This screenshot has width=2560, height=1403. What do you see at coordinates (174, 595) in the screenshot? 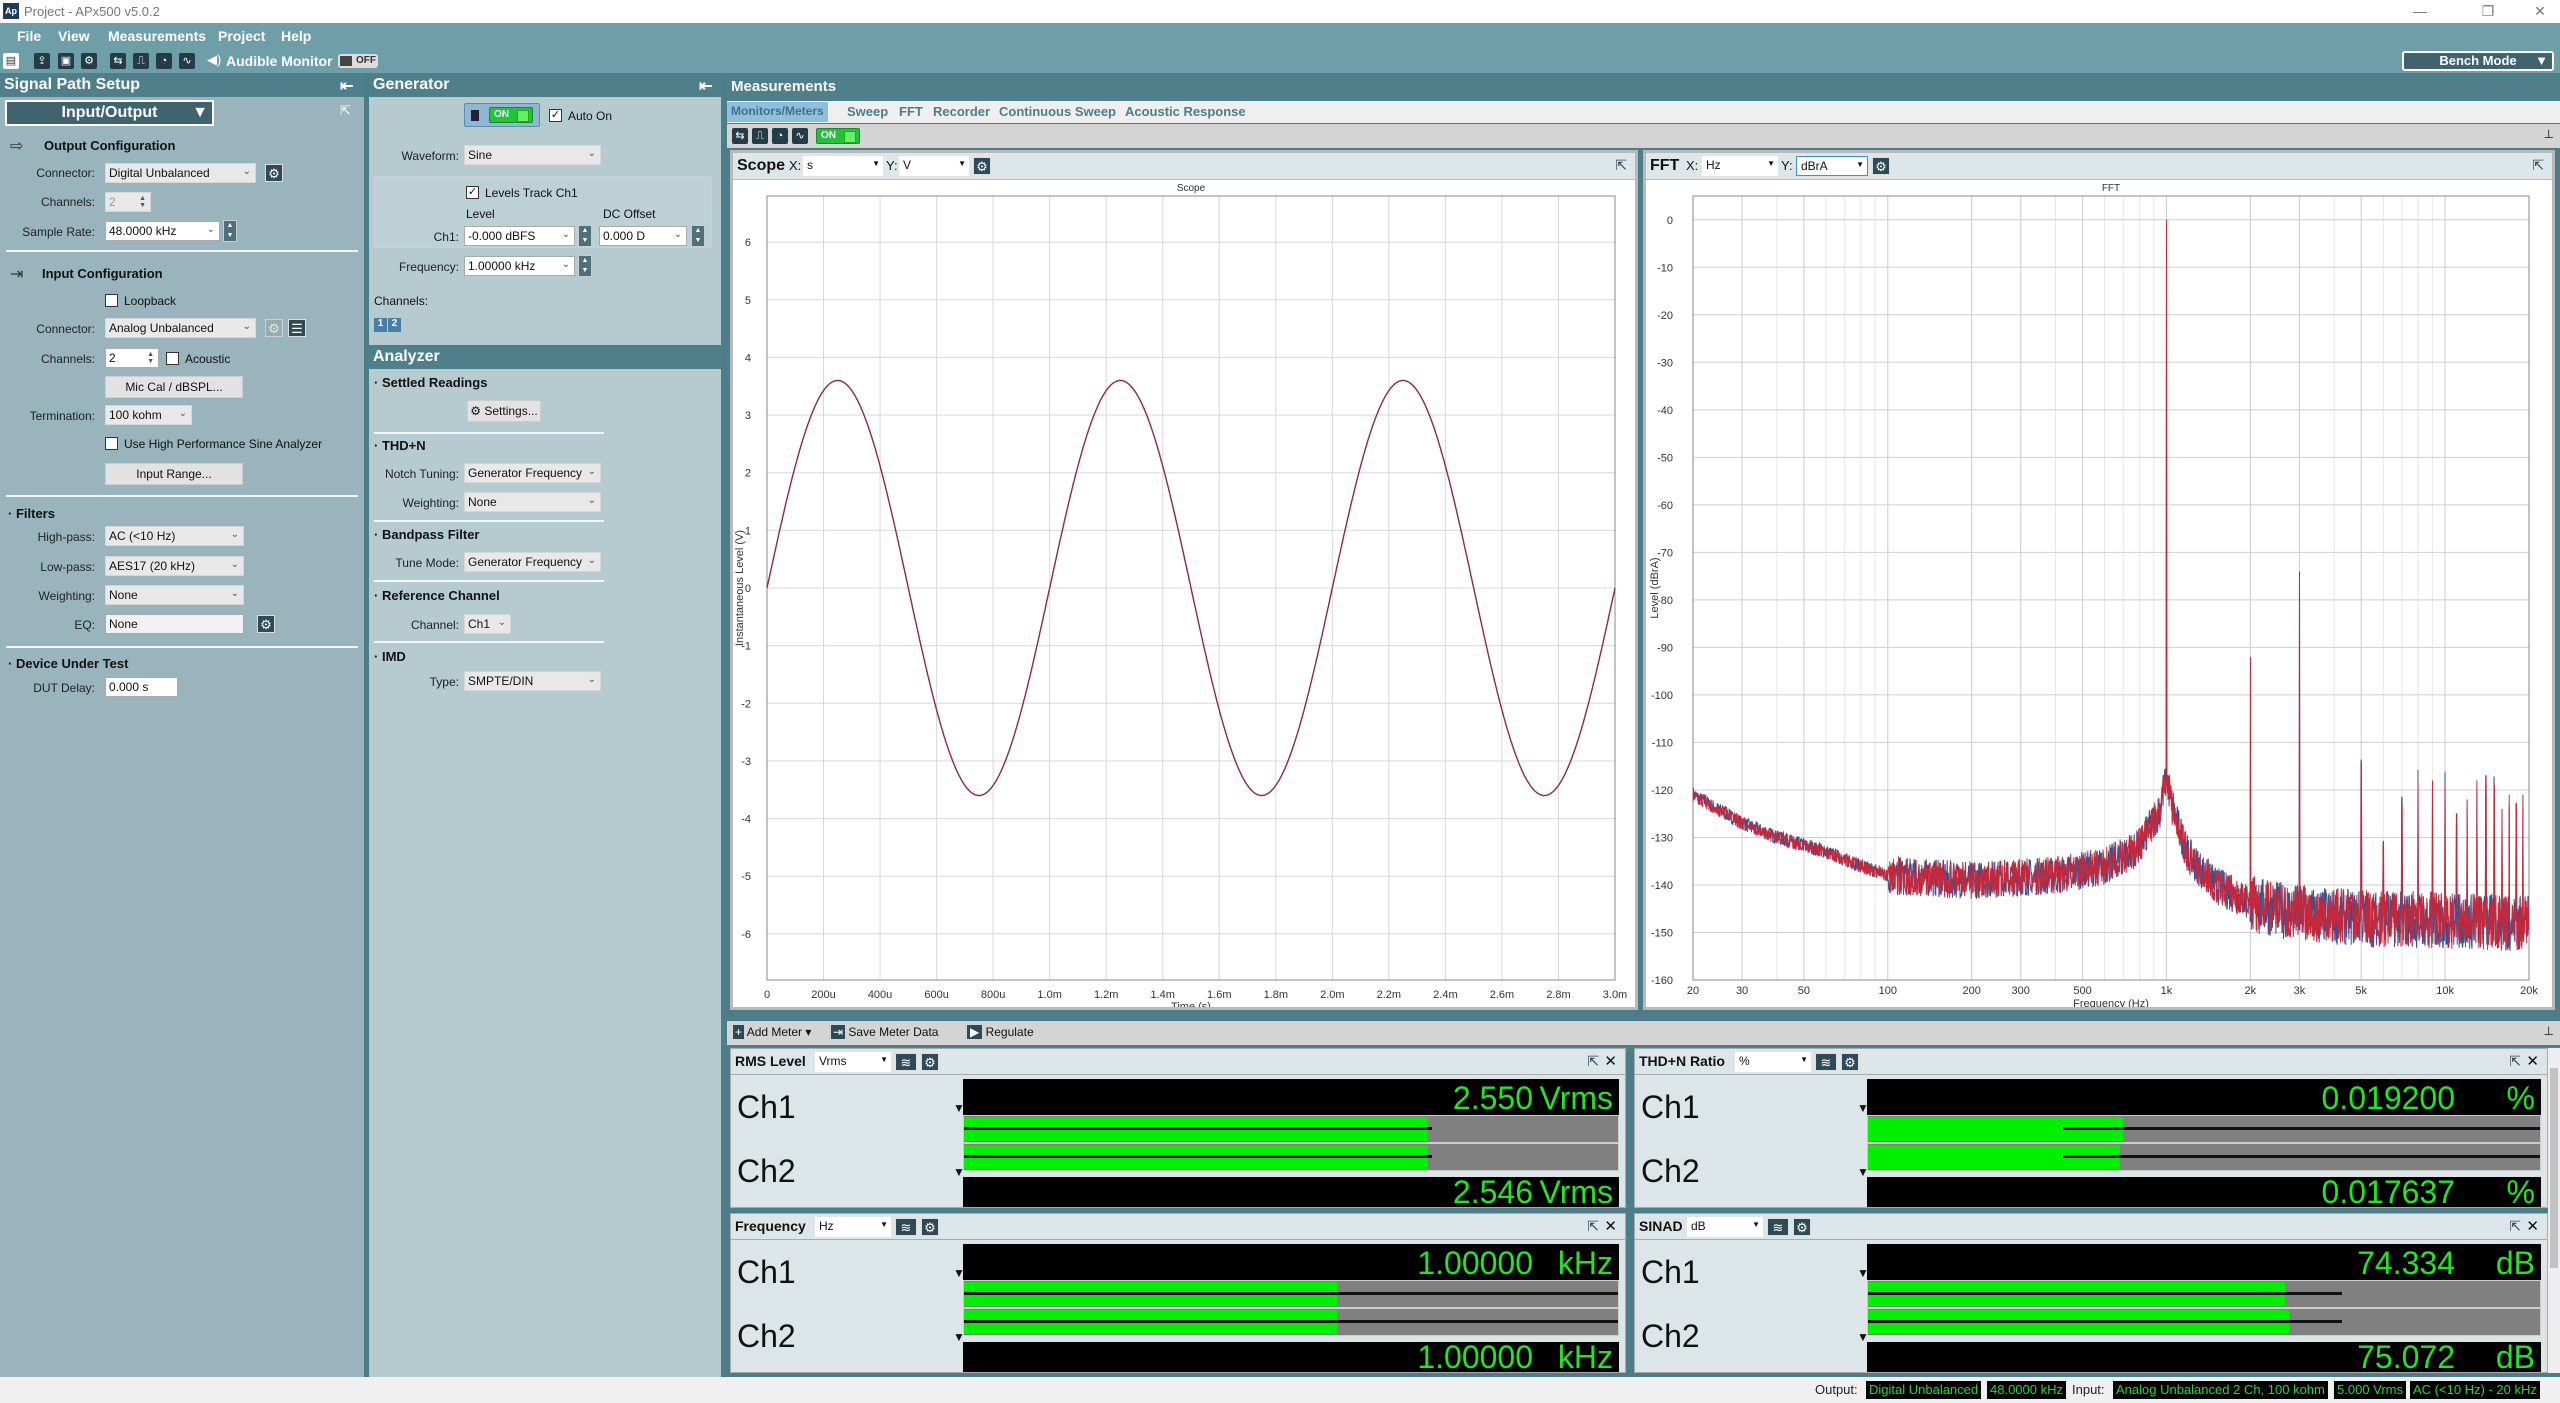
I see `weighting-select: None ⌄` at bounding box center [174, 595].